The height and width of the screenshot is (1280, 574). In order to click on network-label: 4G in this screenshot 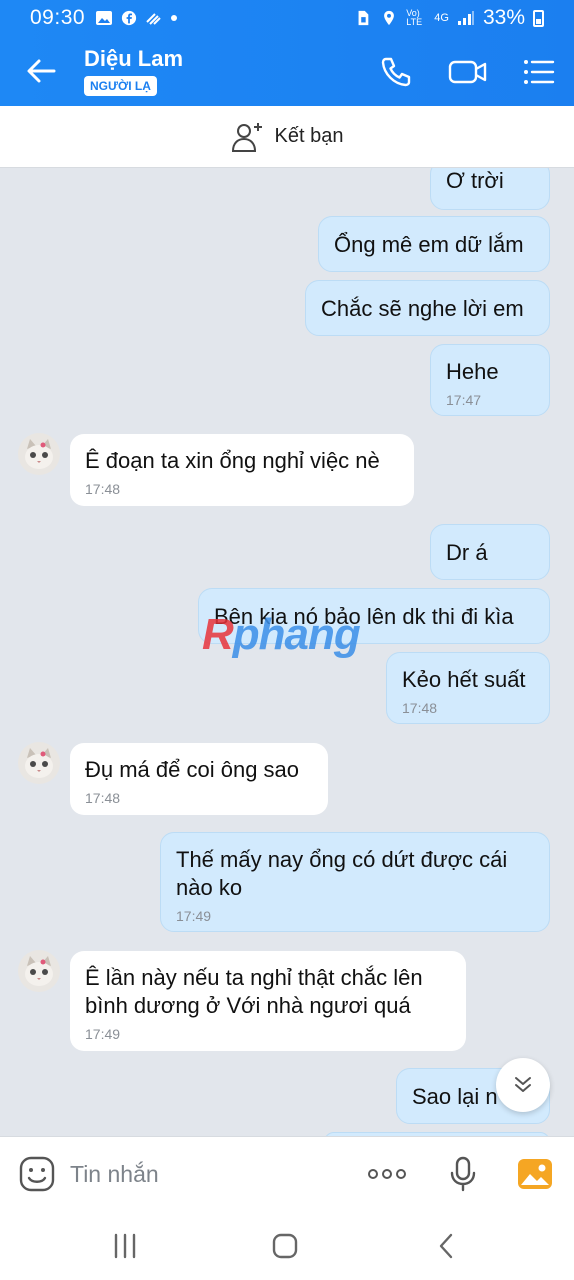, I will do `click(441, 18)`.